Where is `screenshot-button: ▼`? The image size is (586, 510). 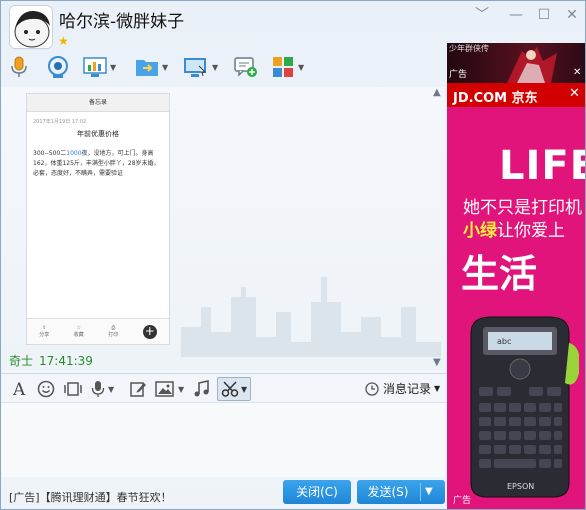
screenshot-button: ▼ is located at coordinates (234, 389).